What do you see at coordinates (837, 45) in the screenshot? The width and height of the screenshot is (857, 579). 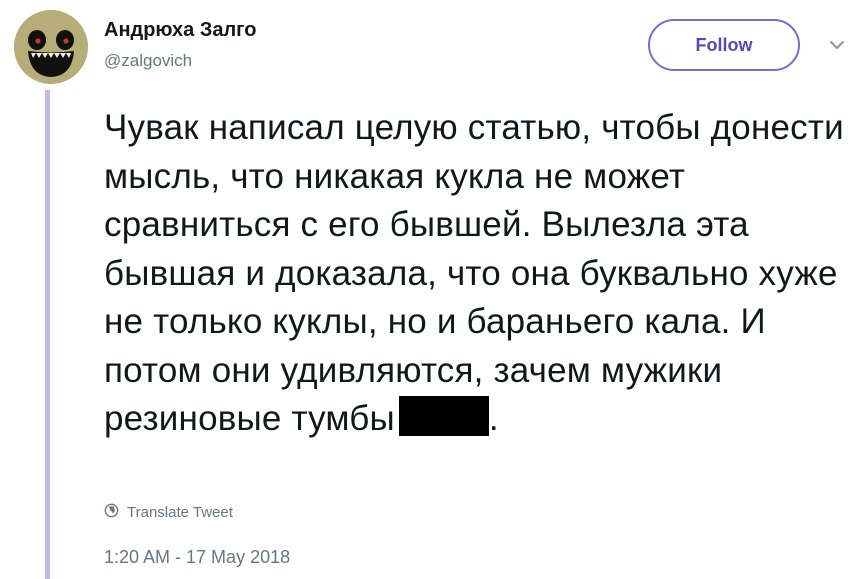 I see `chevron-down-icon` at bounding box center [837, 45].